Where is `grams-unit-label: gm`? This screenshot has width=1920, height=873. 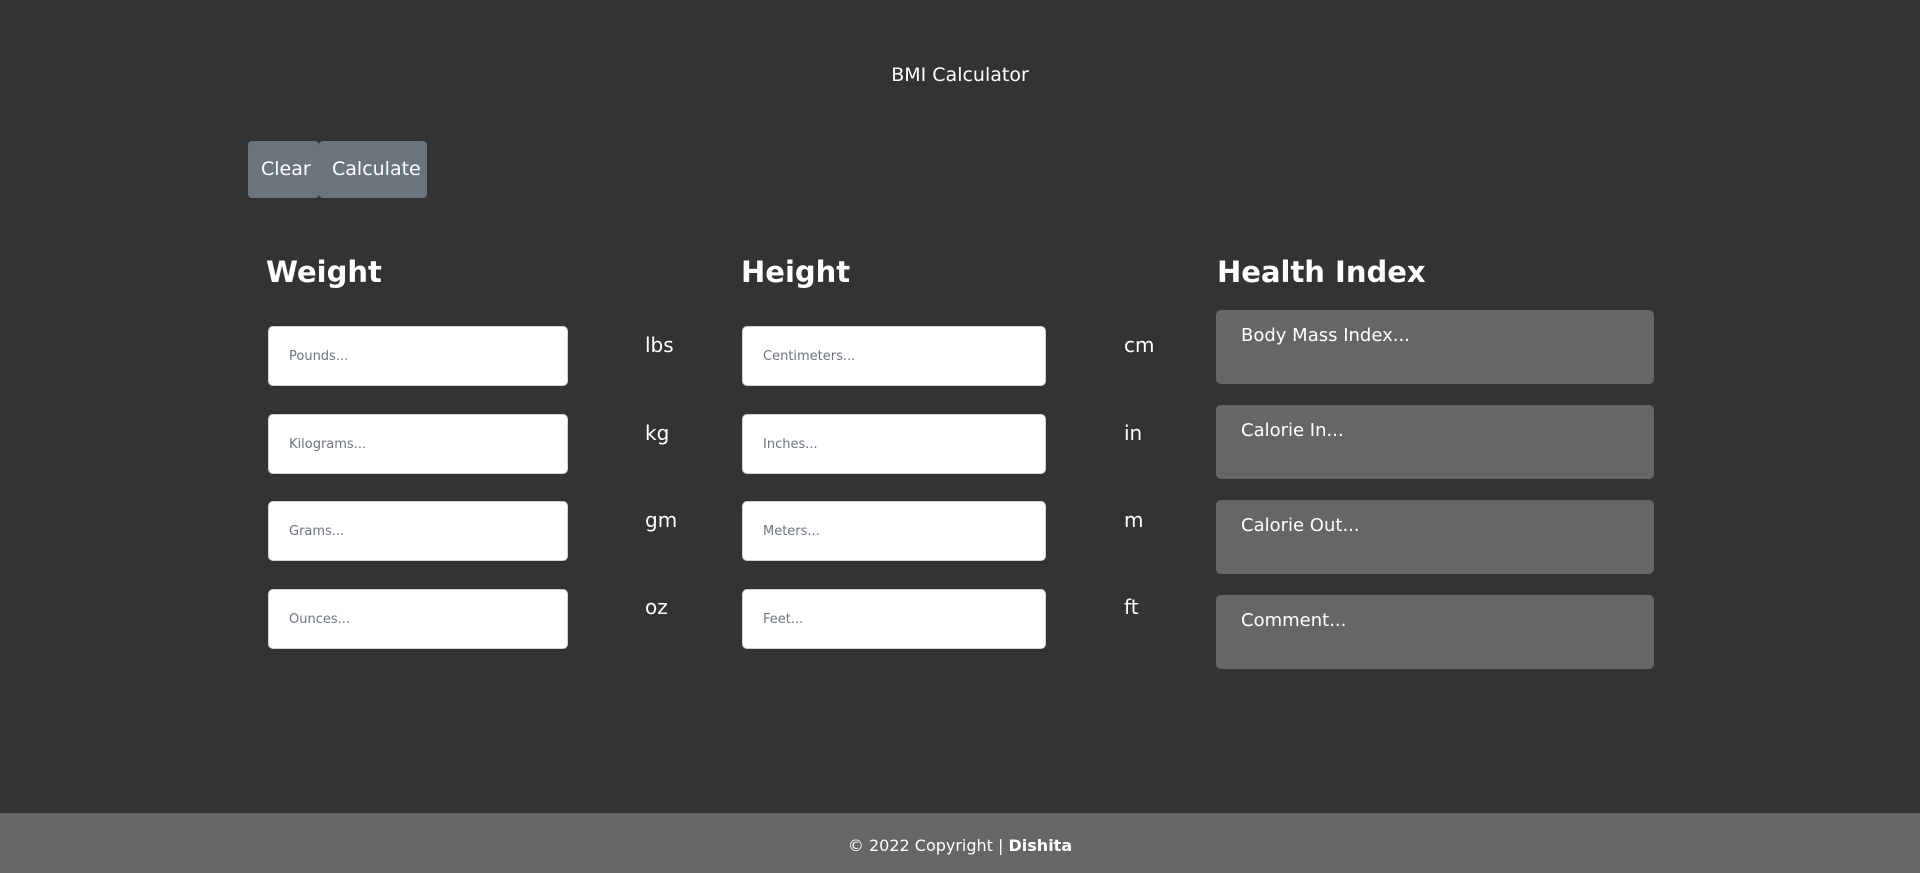 grams-unit-label: gm is located at coordinates (661, 520).